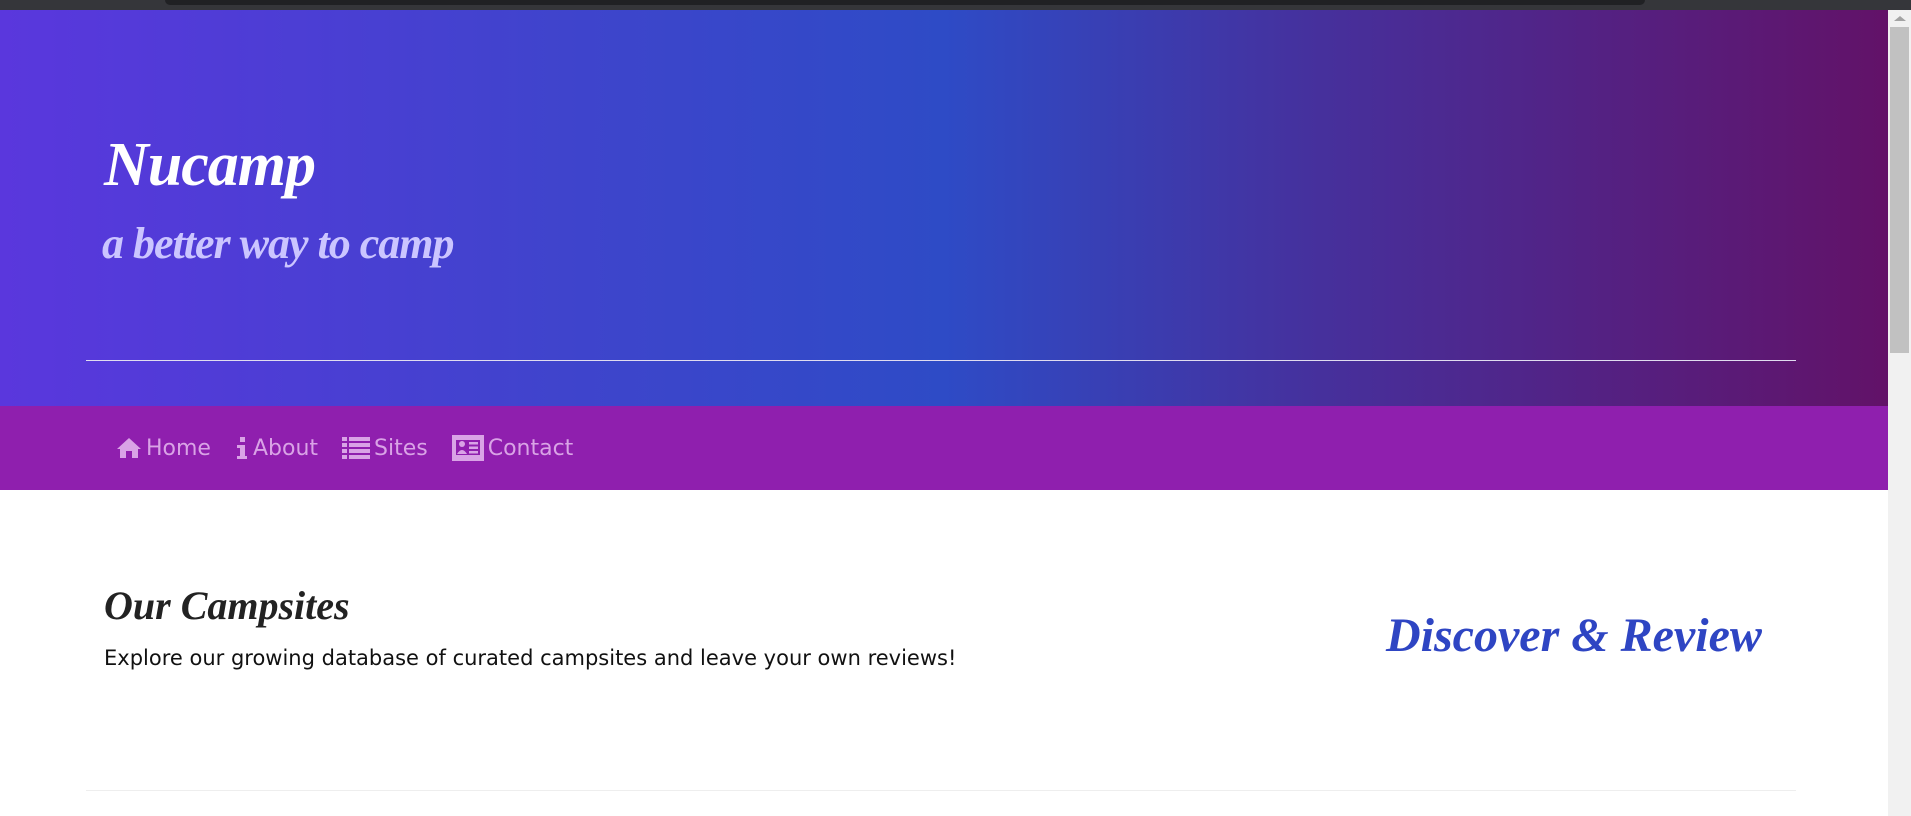  What do you see at coordinates (467, 448) in the screenshot?
I see `address-card-icon` at bounding box center [467, 448].